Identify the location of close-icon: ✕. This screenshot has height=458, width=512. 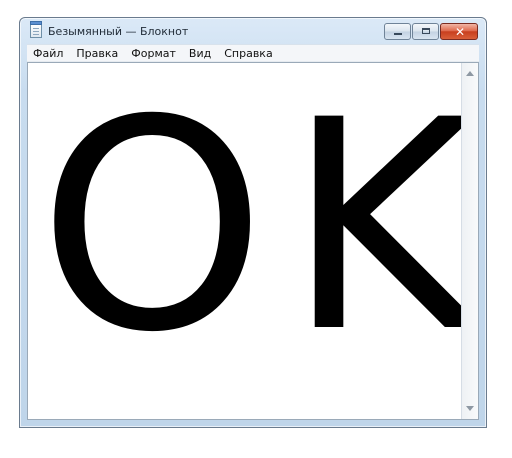
(460, 32).